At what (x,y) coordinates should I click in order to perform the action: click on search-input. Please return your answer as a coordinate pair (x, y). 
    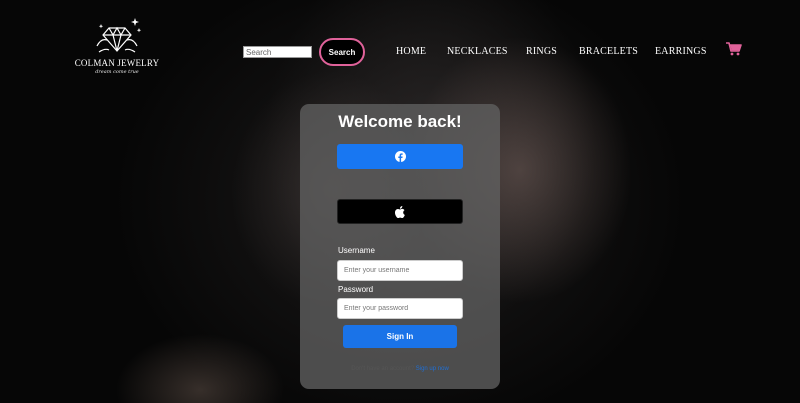
    Looking at the image, I should click on (277, 52).